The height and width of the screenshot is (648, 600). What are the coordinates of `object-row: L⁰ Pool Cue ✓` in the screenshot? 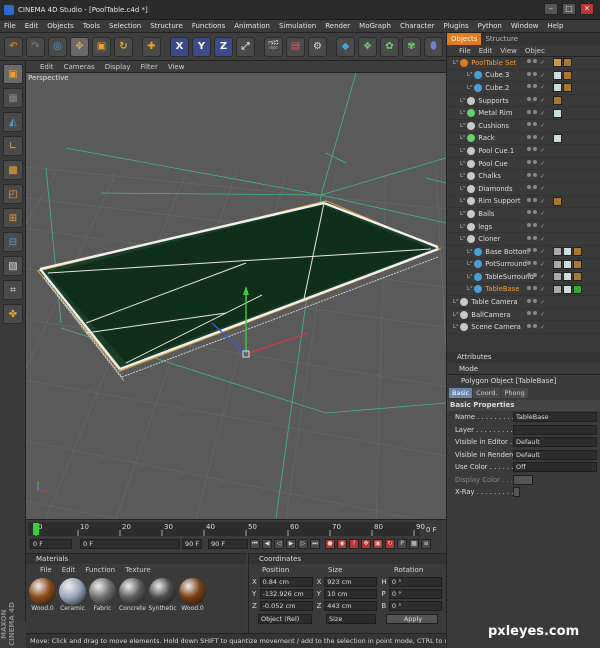 It's located at (523, 164).